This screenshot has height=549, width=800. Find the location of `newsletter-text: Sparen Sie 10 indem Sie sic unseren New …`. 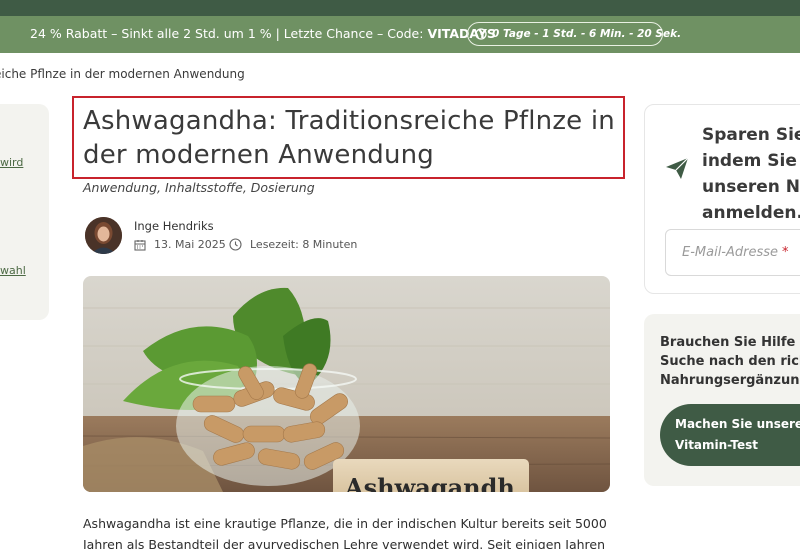

newsletter-text: Sparen Sie 10 indem Sie sic unseren New … is located at coordinates (751, 174).